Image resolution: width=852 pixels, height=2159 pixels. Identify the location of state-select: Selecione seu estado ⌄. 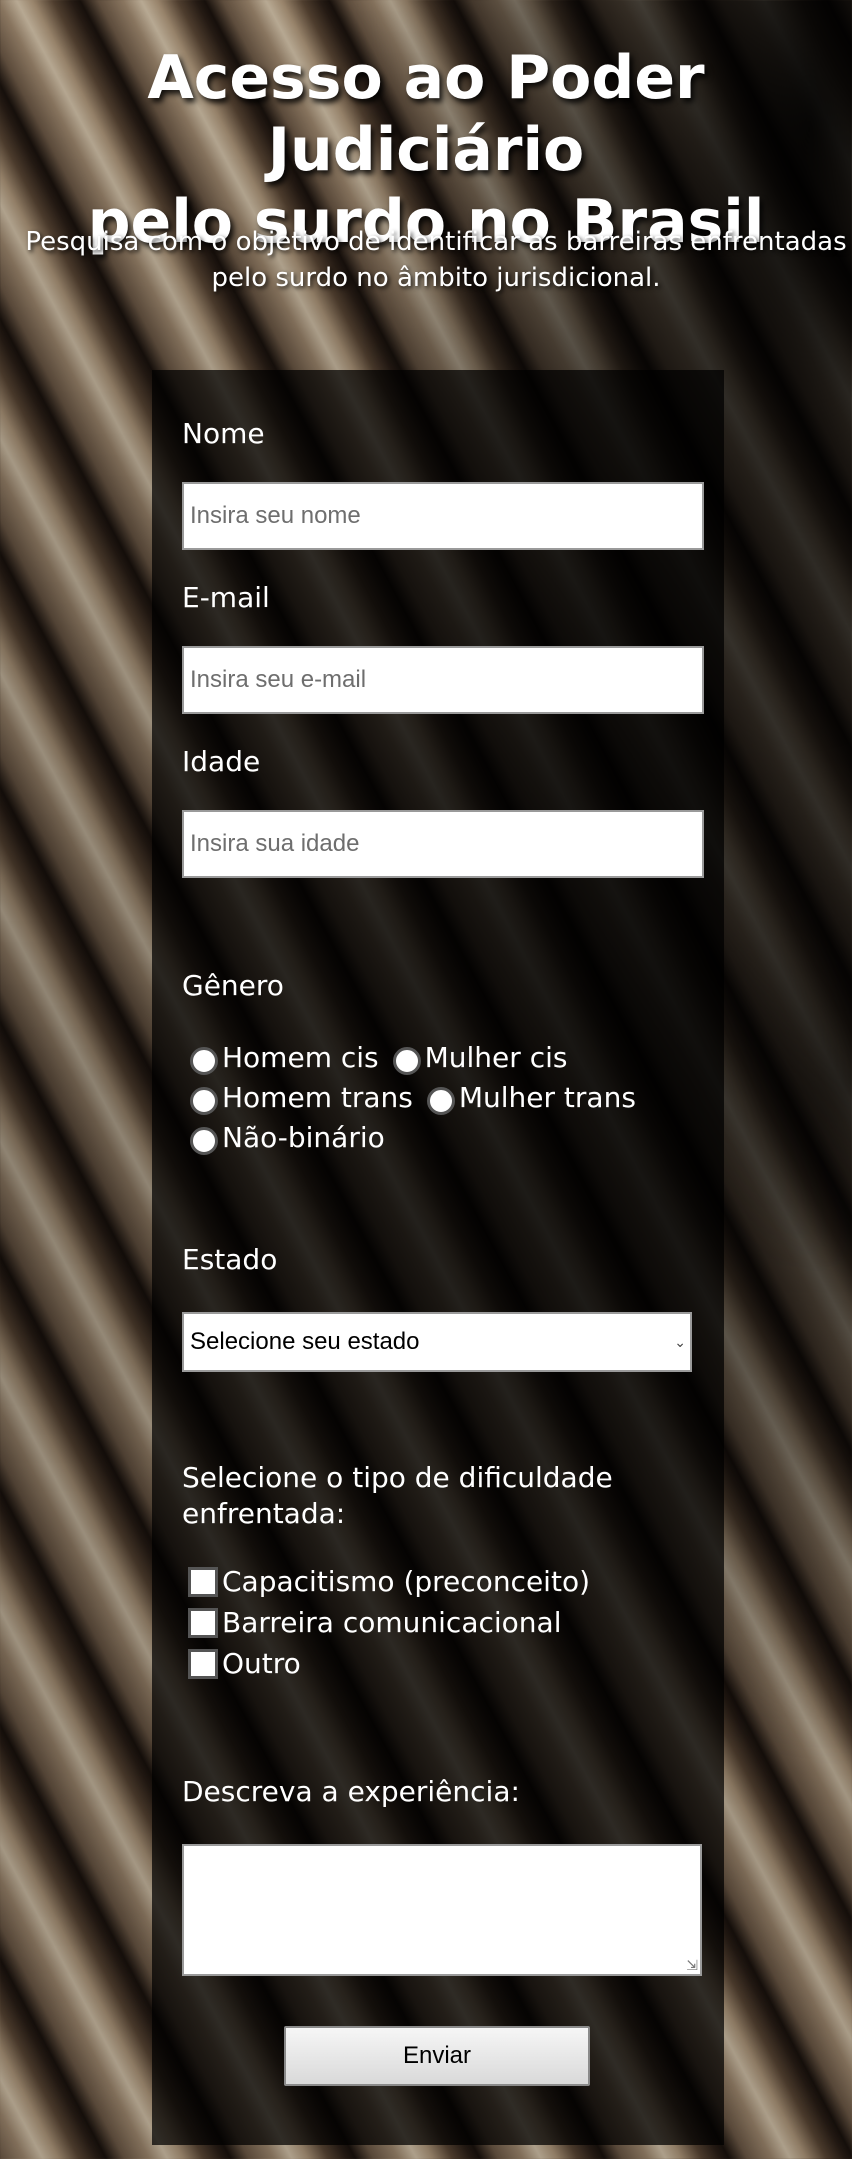
(437, 1342).